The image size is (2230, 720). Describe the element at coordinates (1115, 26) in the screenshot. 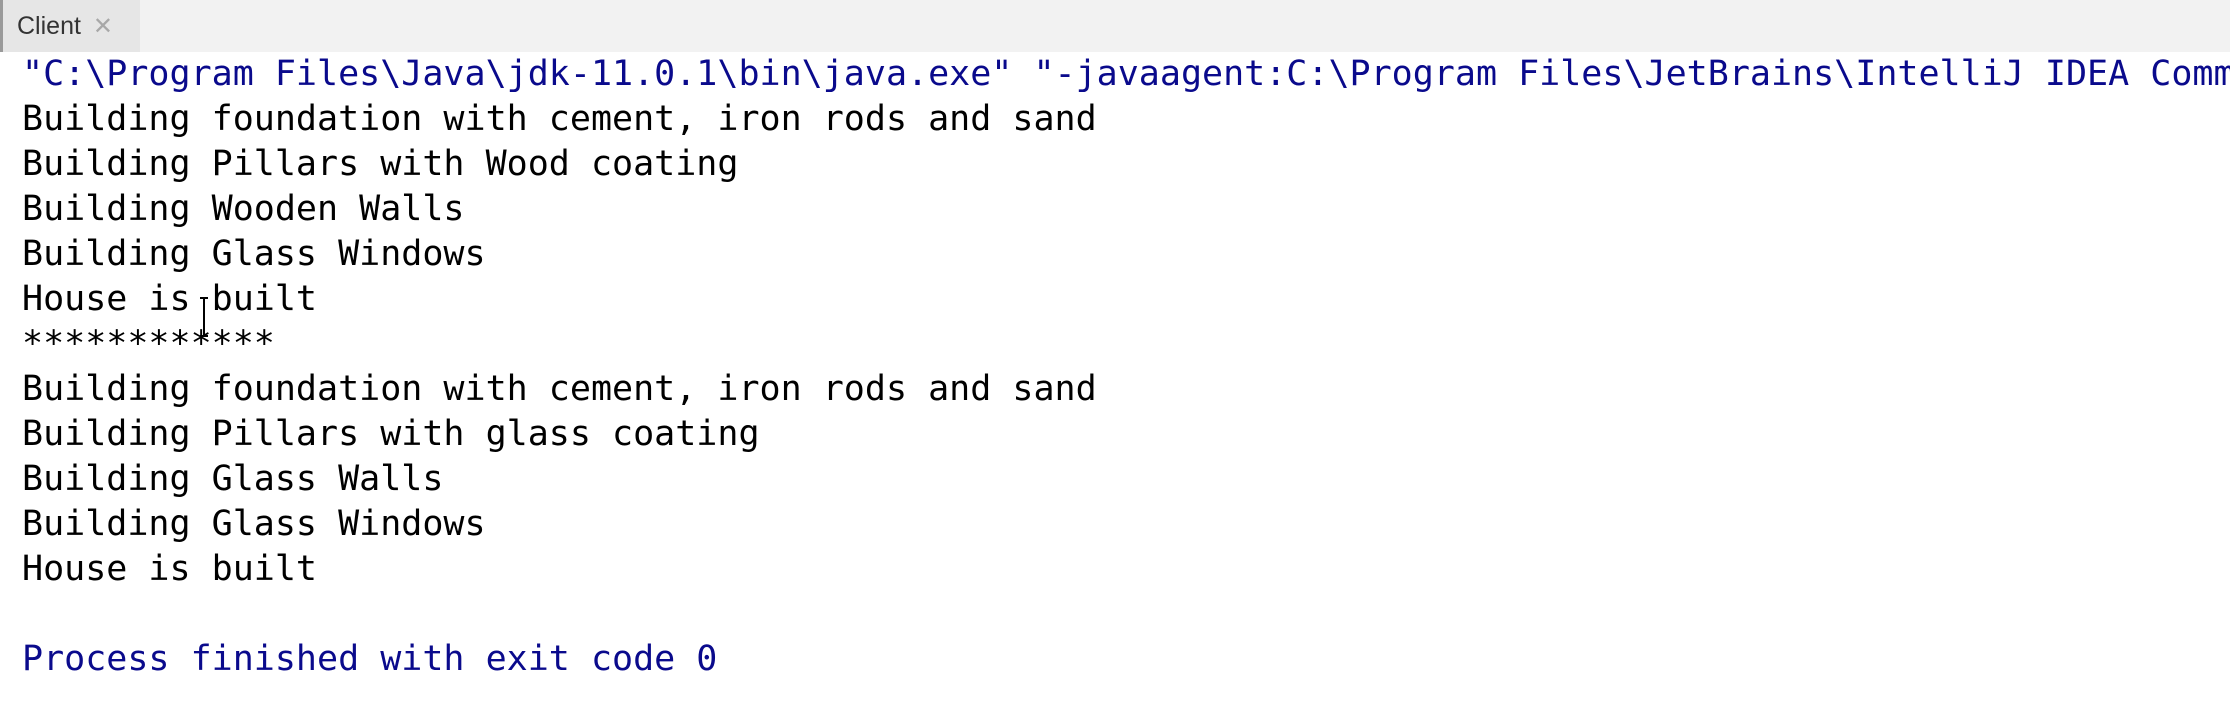

I see `tab-bar: Client ✕` at that location.